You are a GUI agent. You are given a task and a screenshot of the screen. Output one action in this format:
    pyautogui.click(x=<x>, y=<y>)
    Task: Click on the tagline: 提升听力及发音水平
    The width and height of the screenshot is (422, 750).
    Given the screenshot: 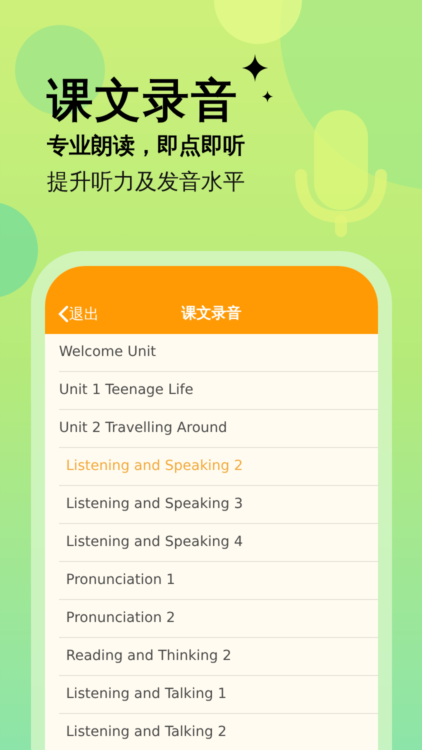 What is the action you would take?
    pyautogui.click(x=146, y=183)
    